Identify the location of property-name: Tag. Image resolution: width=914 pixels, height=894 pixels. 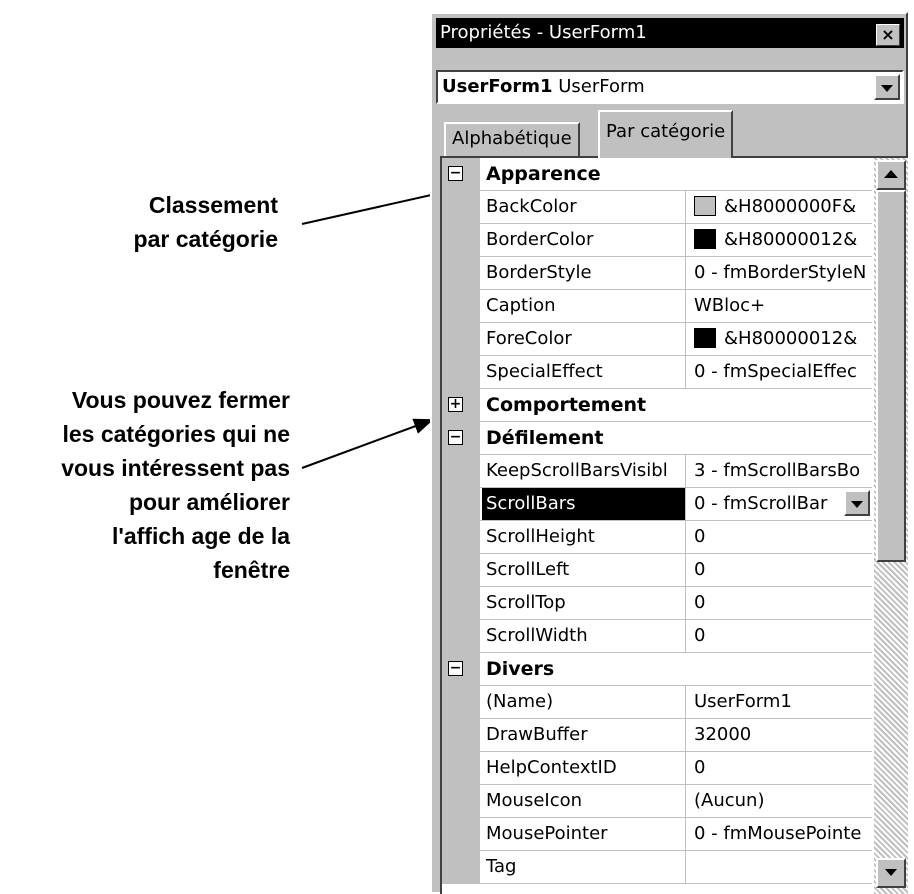
(584, 867).